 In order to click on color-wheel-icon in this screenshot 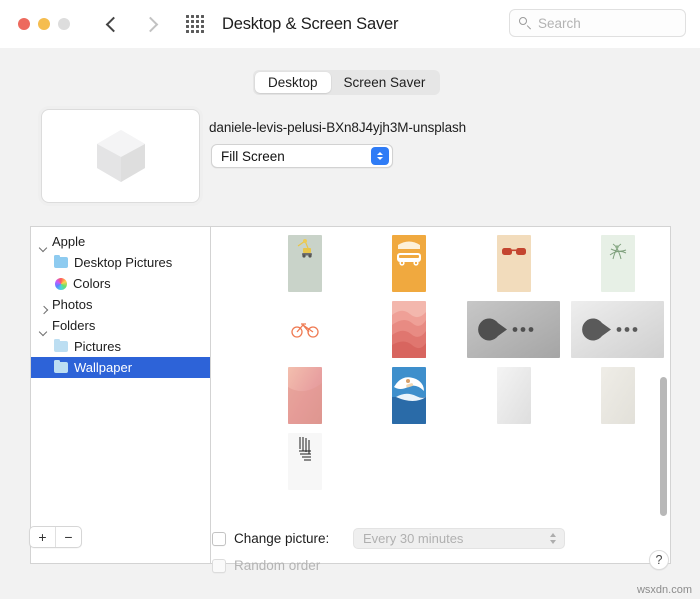, I will do `click(61, 283)`.